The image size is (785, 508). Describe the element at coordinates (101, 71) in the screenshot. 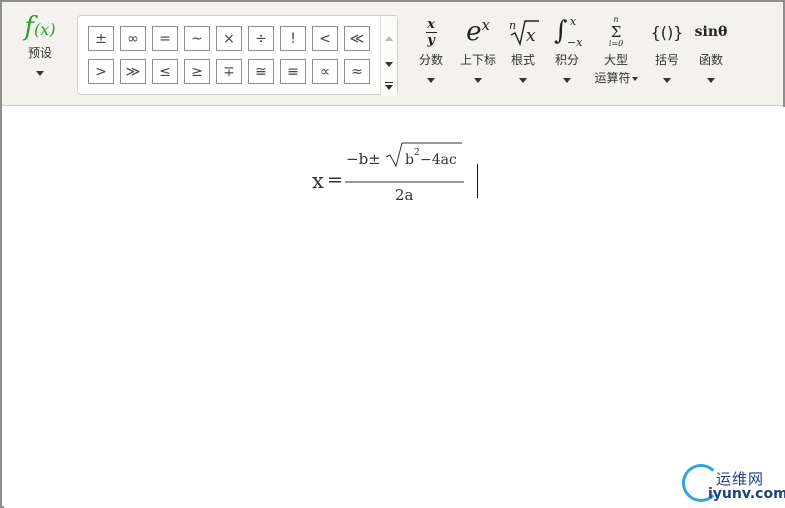

I see `symbol-greater-than: >` at that location.